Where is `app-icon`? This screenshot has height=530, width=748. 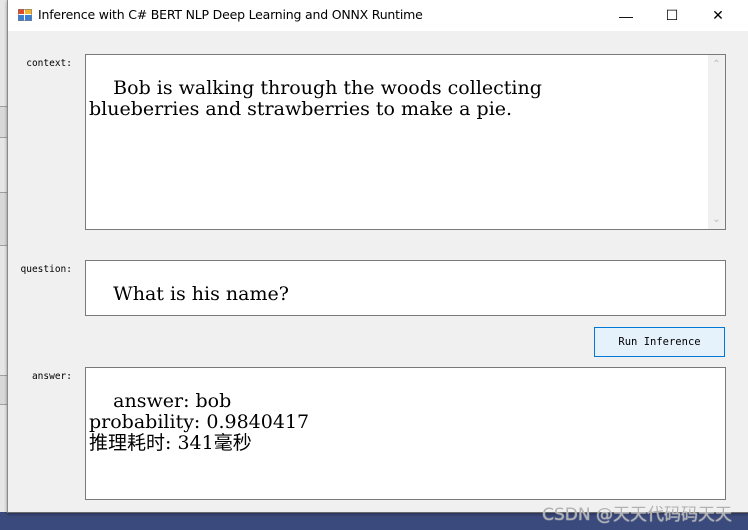
app-icon is located at coordinates (25, 15).